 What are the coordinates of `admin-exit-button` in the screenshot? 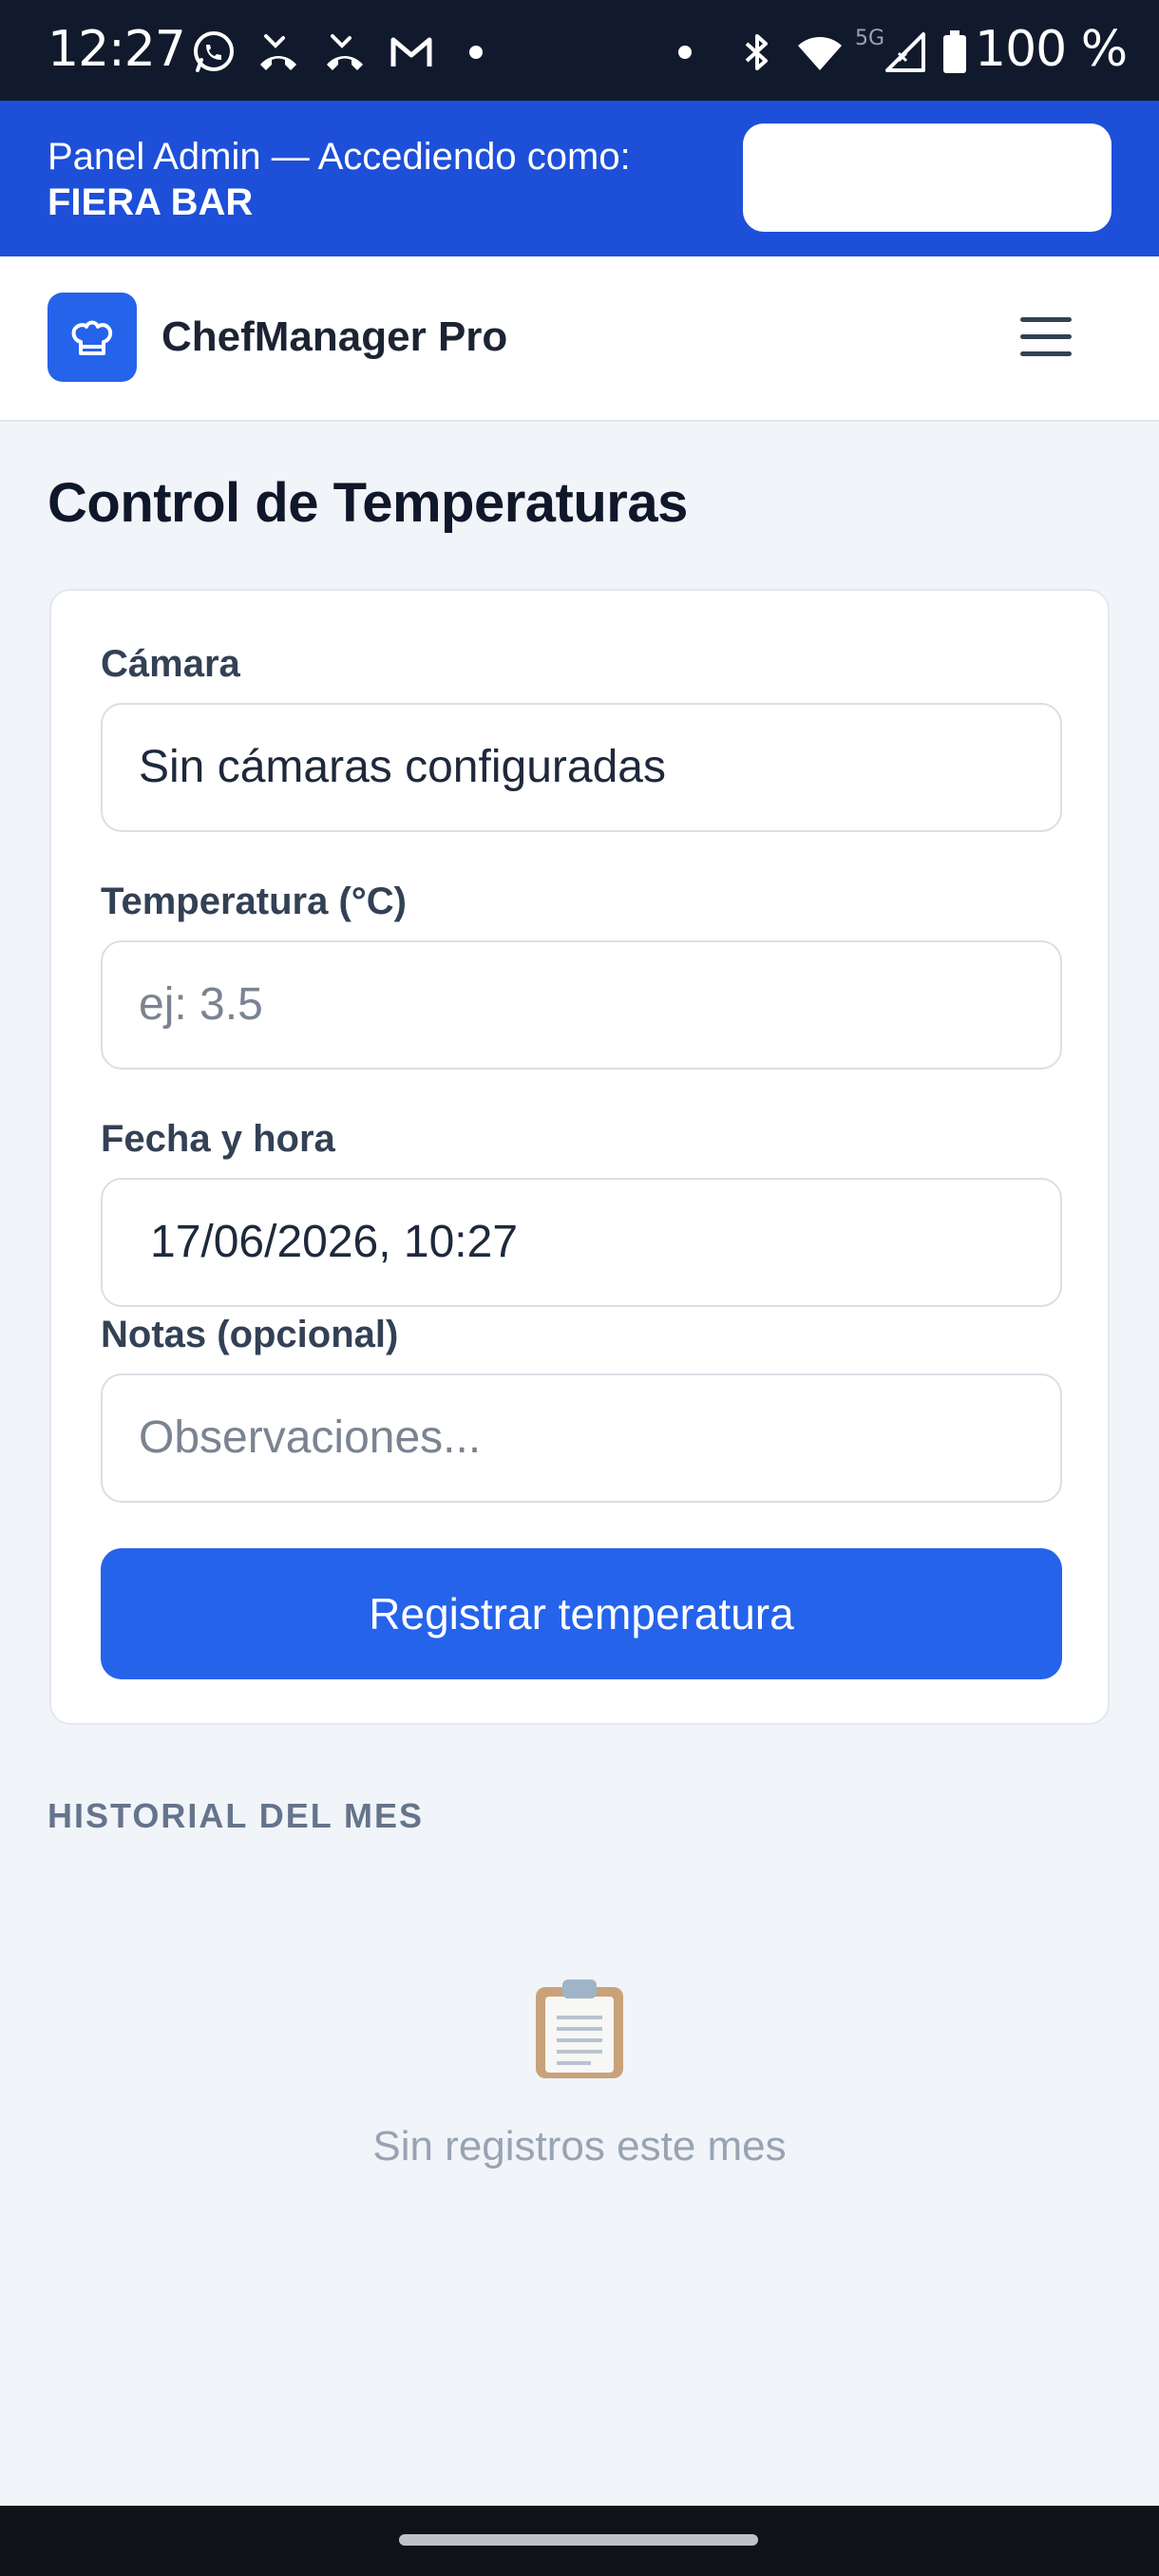 It's located at (927, 177).